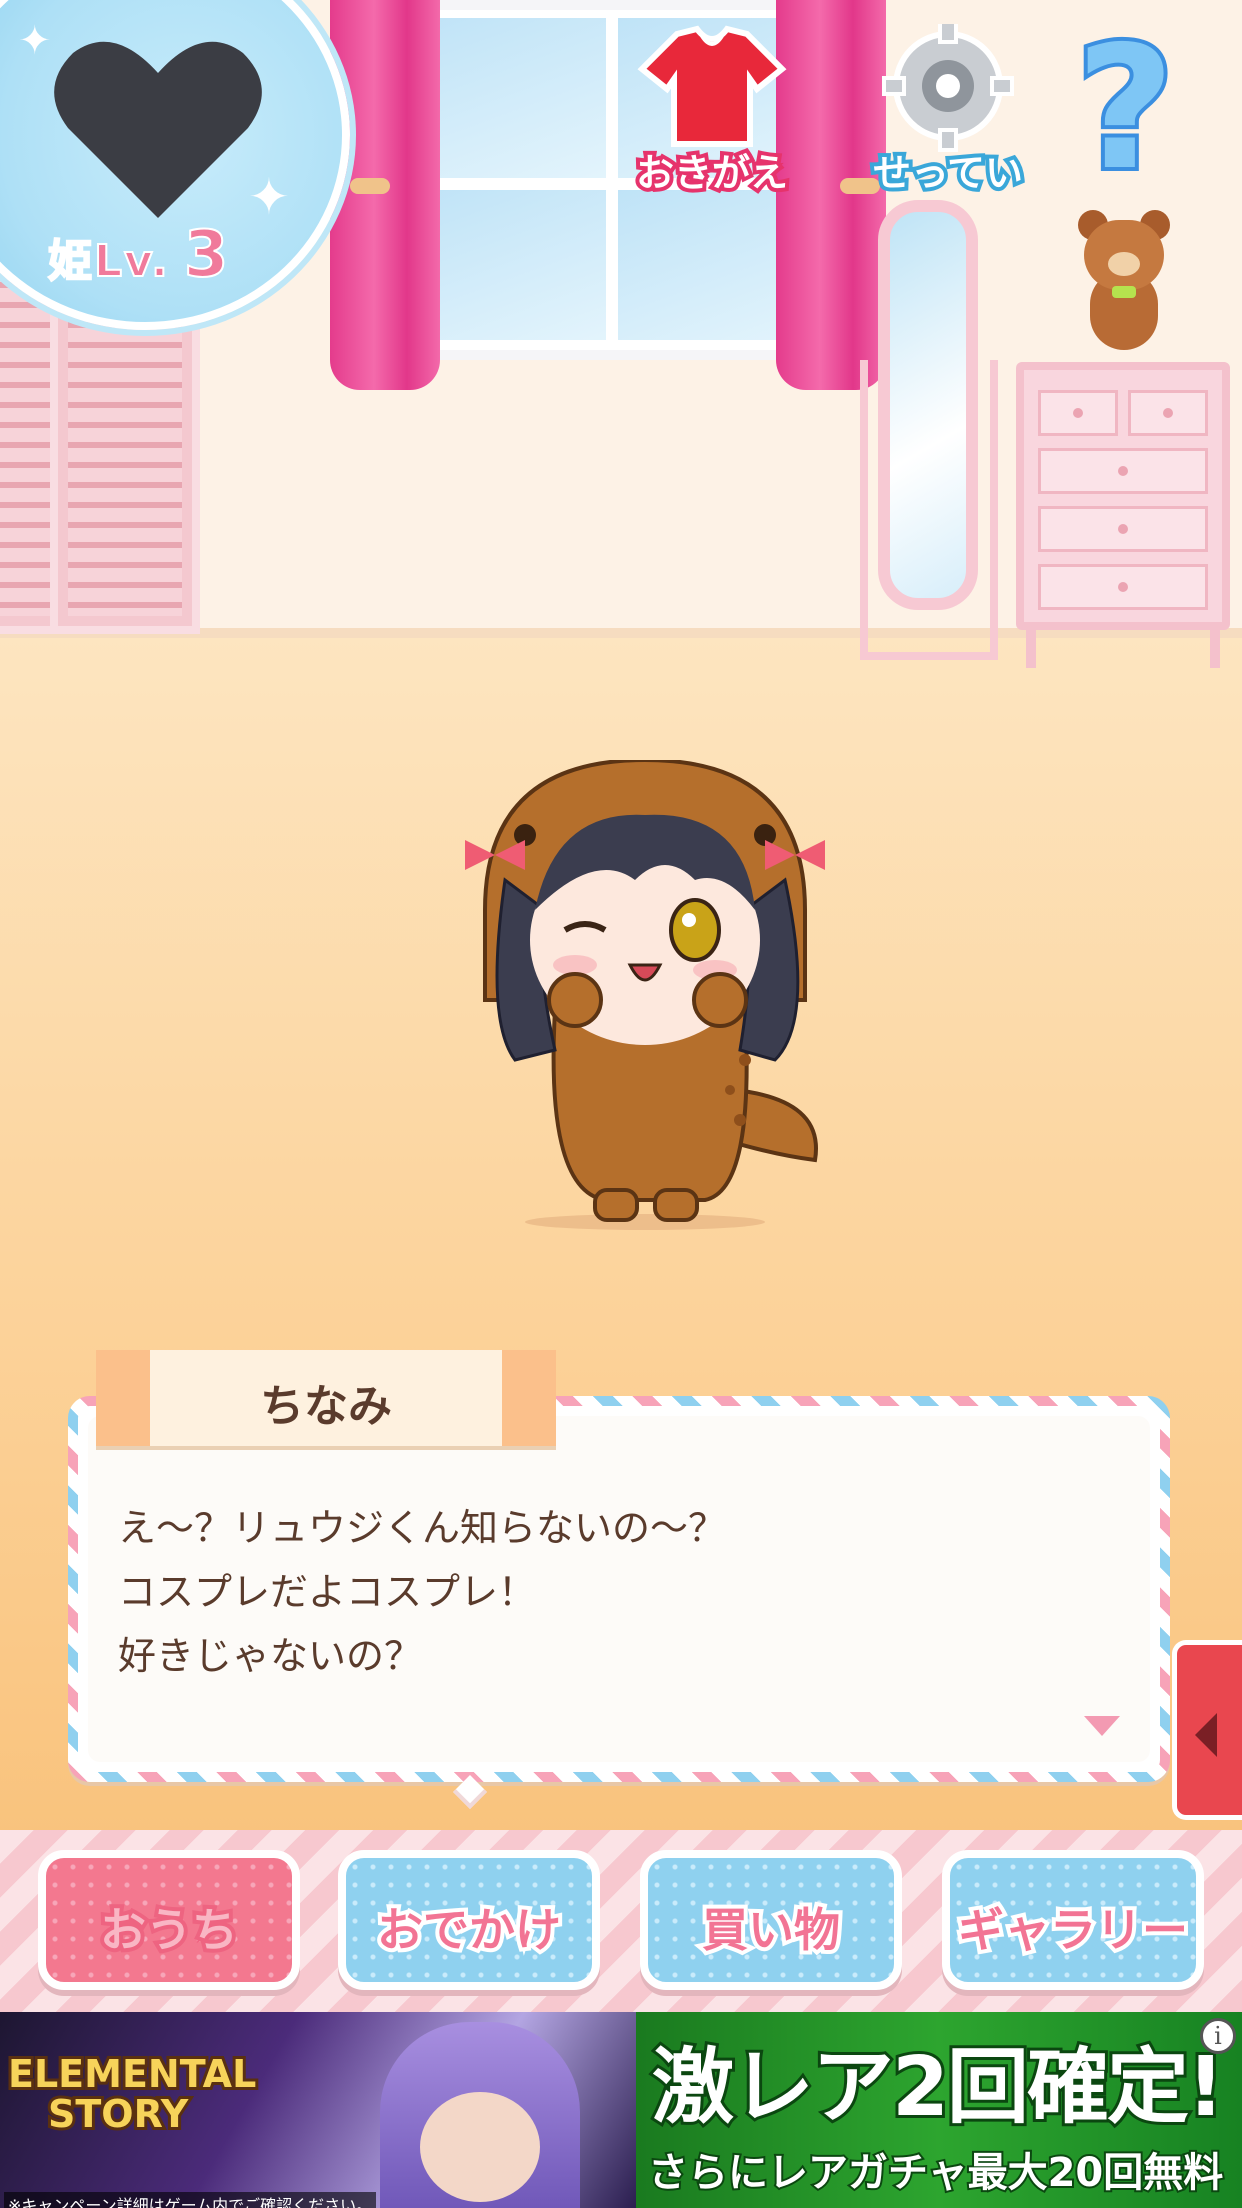 The height and width of the screenshot is (2208, 1242). I want to click on ad-logo-line2: STORY, so click(118, 2114).